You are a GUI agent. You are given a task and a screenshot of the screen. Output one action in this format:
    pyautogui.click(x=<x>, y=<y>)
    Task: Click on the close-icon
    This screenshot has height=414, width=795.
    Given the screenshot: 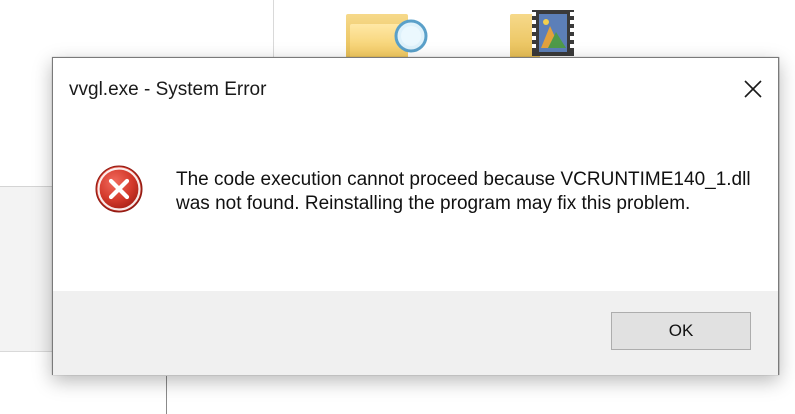 What is the action you would take?
    pyautogui.click(x=753, y=89)
    